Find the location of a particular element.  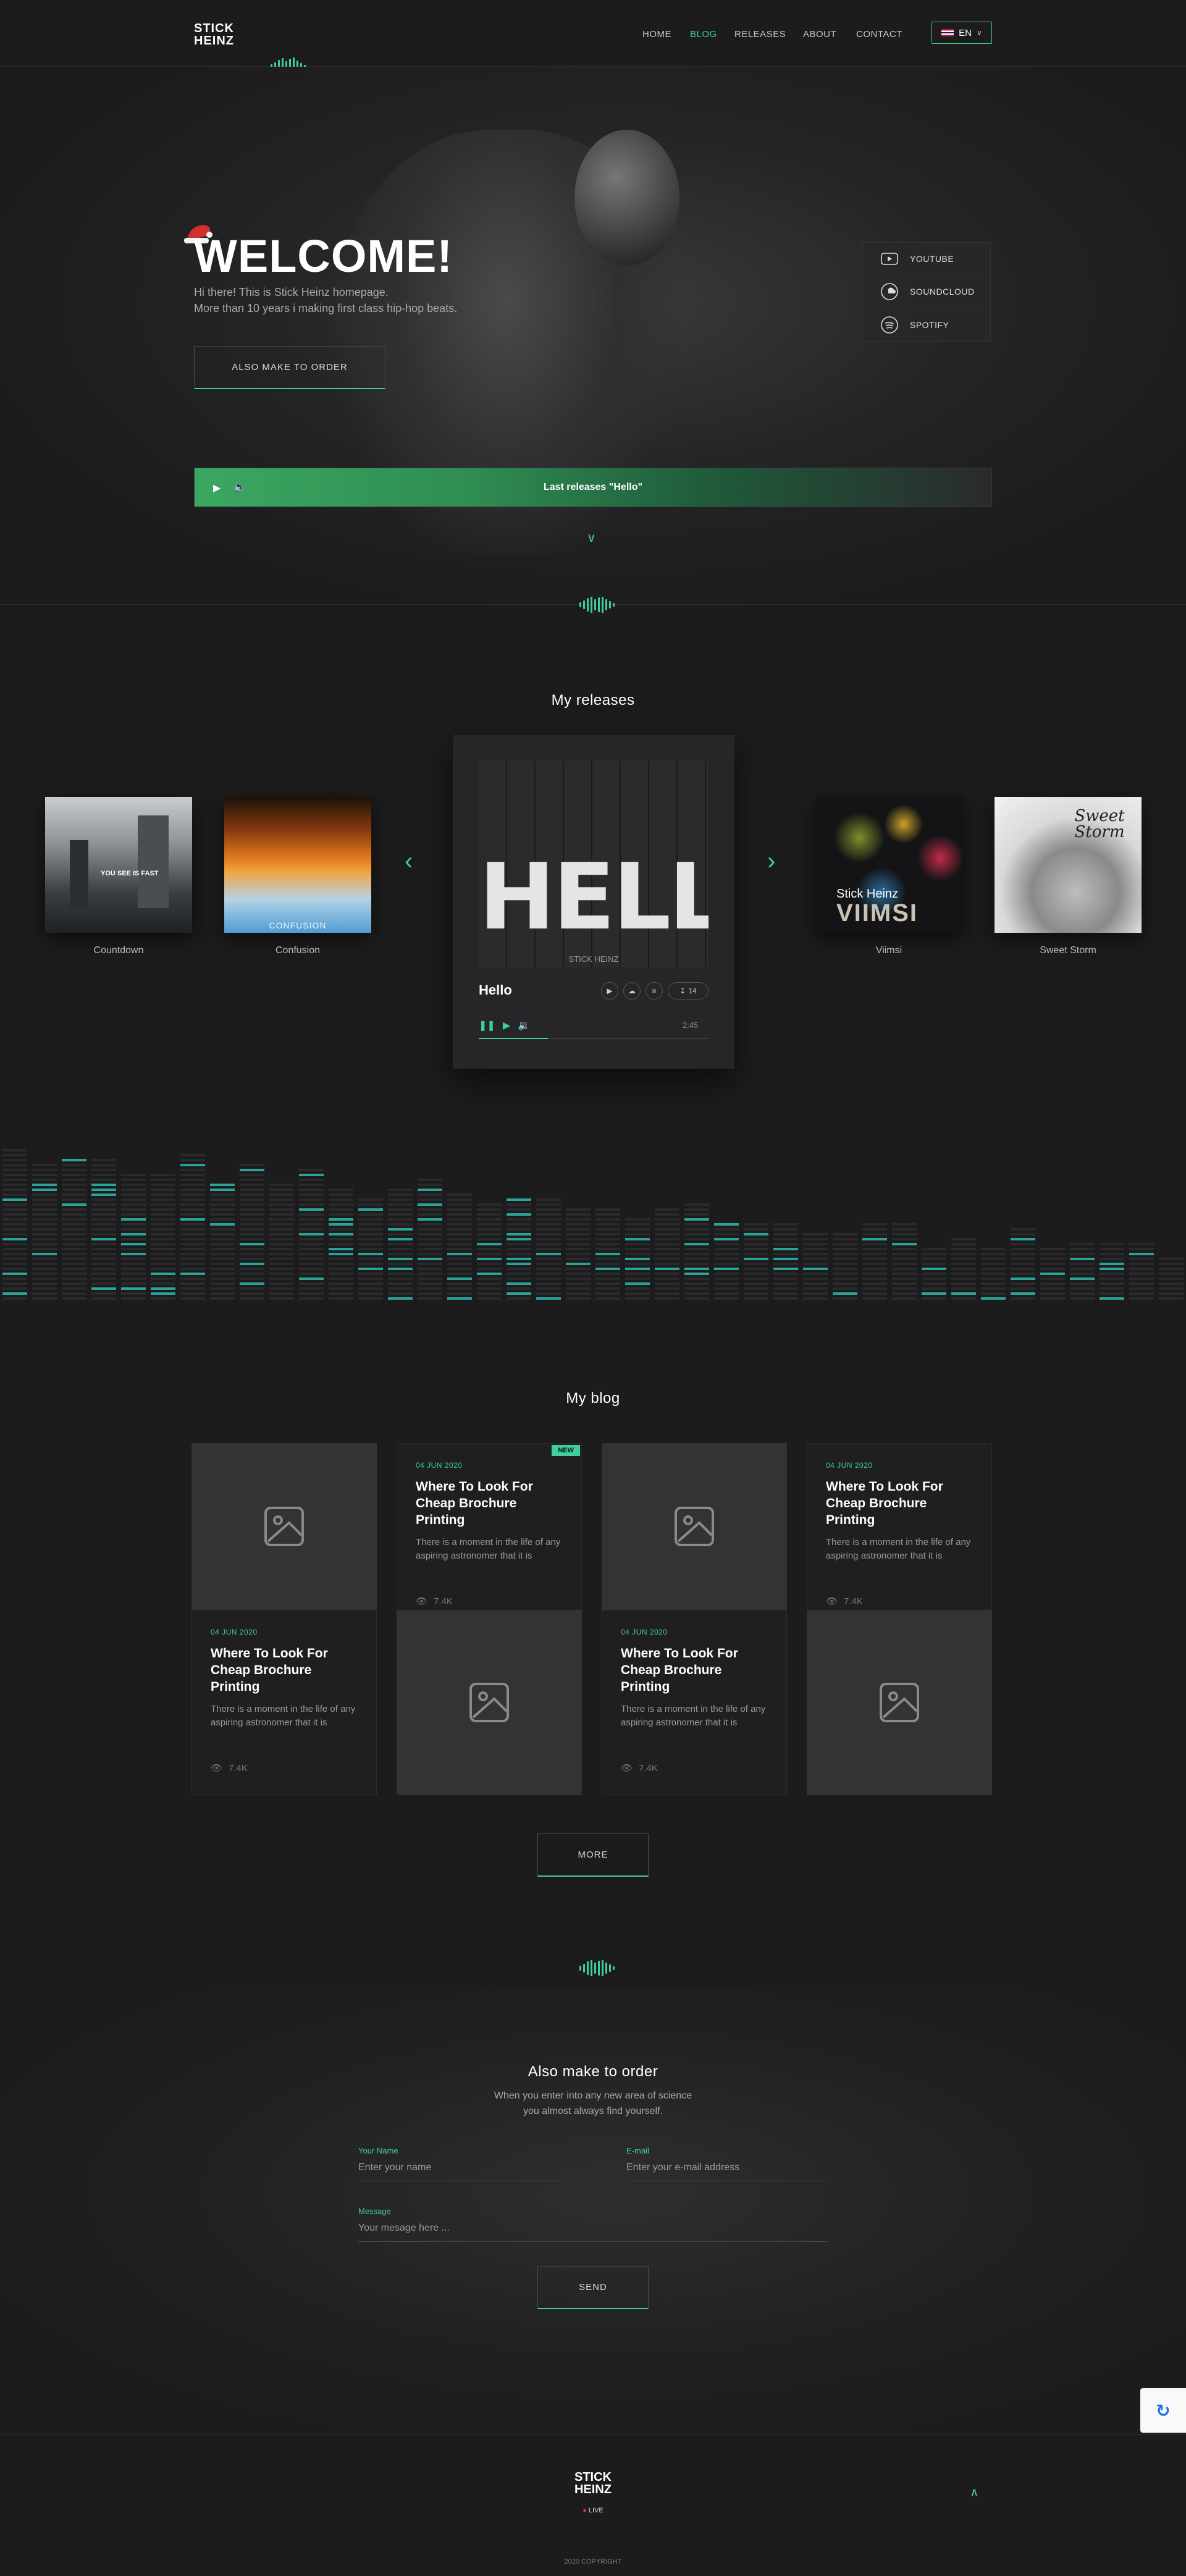

nav-contact: CONTACT is located at coordinates (879, 34).